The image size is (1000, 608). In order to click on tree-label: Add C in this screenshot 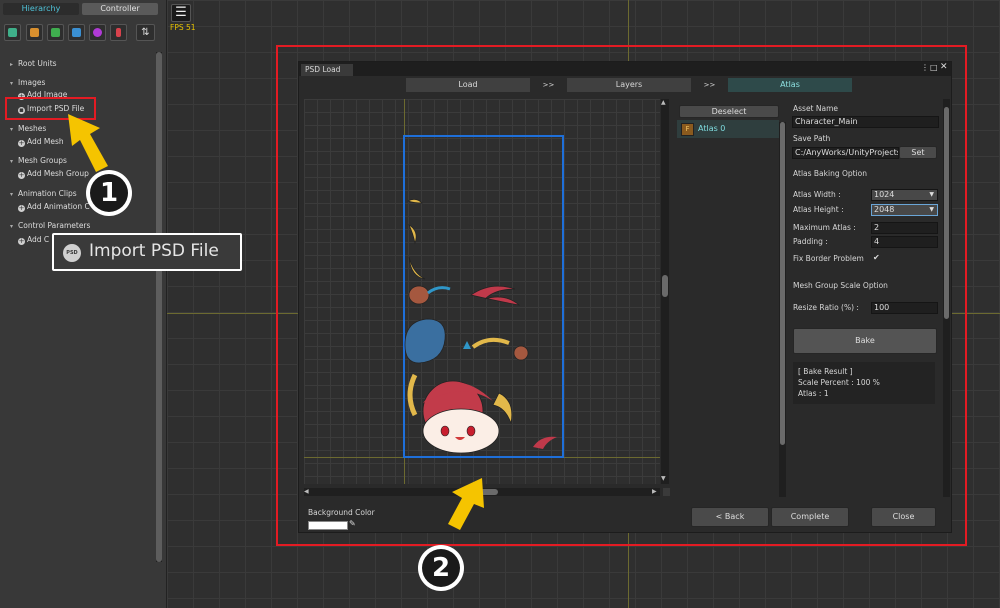, I will do `click(38, 239)`.